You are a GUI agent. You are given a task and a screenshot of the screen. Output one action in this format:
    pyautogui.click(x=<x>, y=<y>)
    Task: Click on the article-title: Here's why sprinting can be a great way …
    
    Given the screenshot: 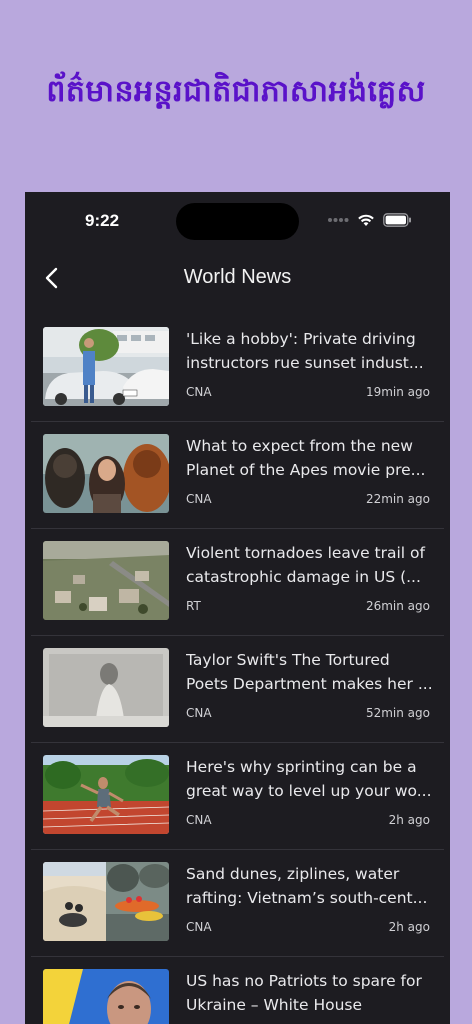 What is the action you would take?
    pyautogui.click(x=311, y=779)
    